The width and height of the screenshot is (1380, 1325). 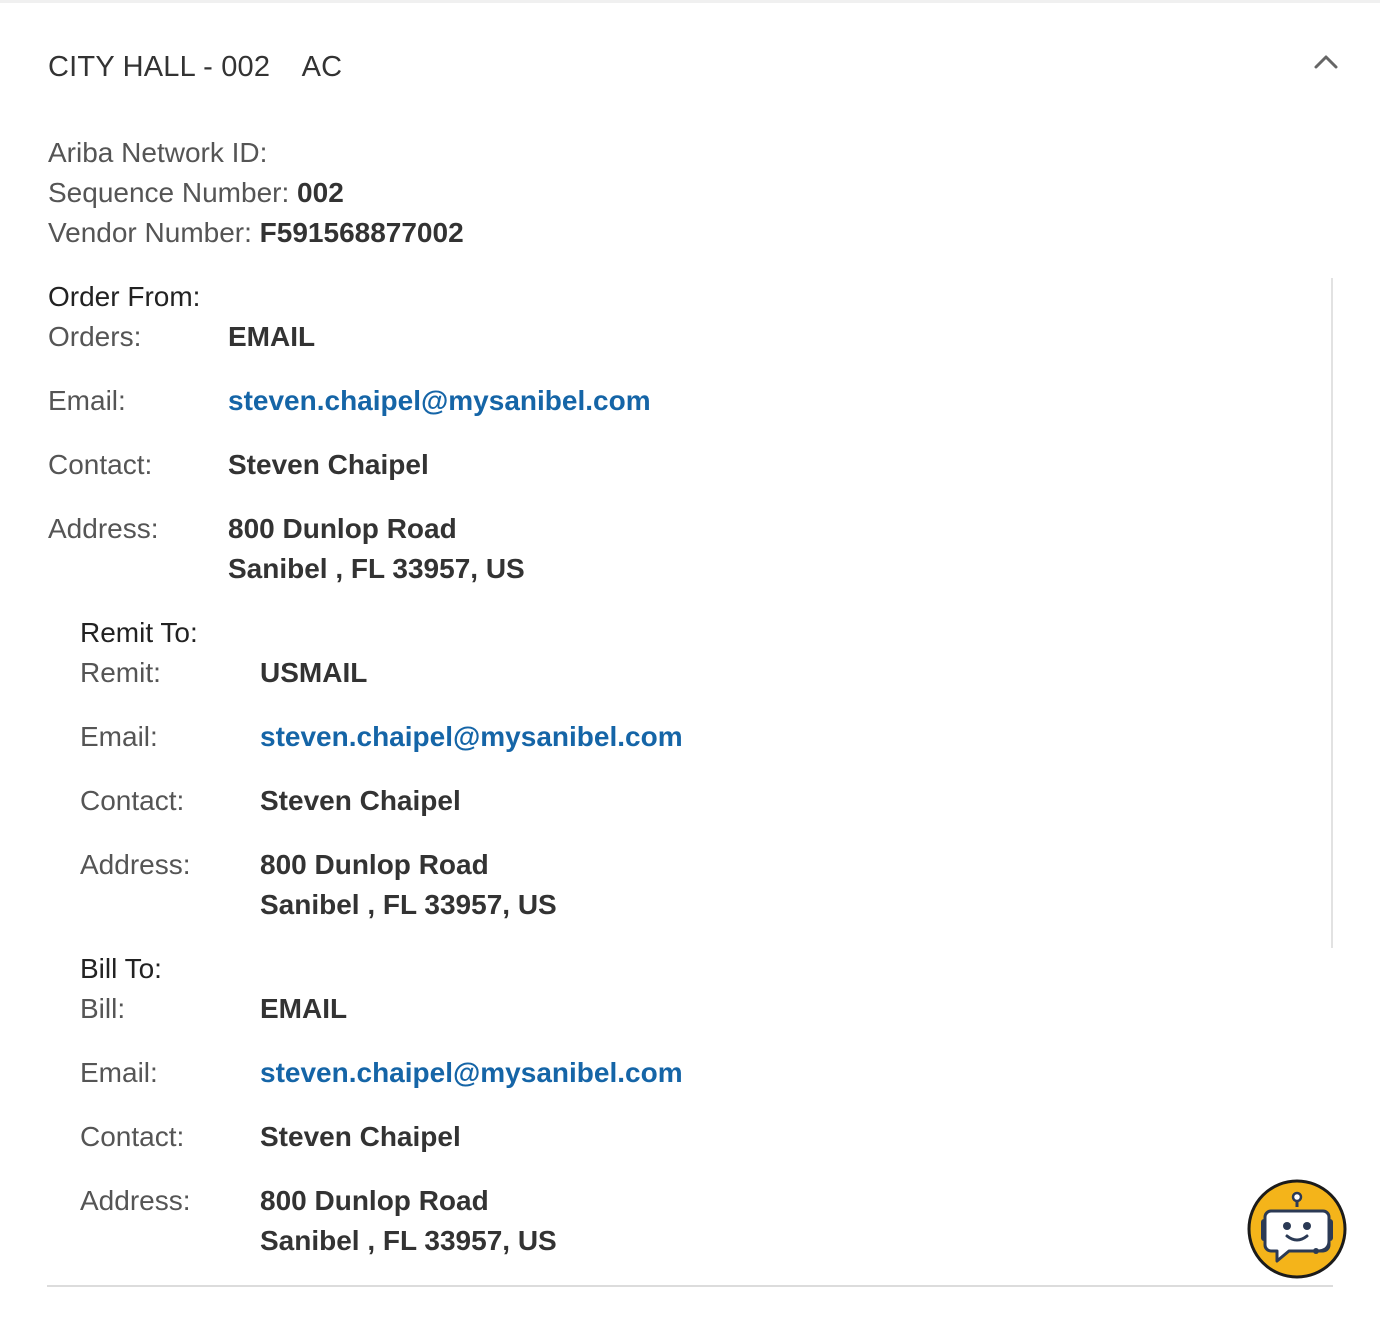 I want to click on order-address-value: 800 Dunlop Road Sanibel , FL 33957, US, so click(x=376, y=549).